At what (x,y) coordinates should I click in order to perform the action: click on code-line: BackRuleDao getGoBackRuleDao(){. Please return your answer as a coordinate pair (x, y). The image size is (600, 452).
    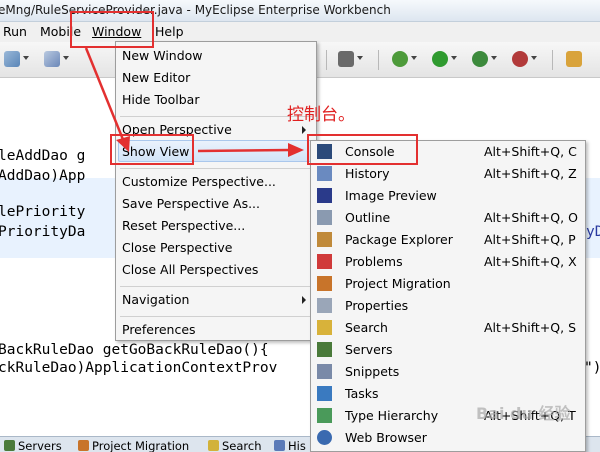
    Looking at the image, I should click on (134, 350).